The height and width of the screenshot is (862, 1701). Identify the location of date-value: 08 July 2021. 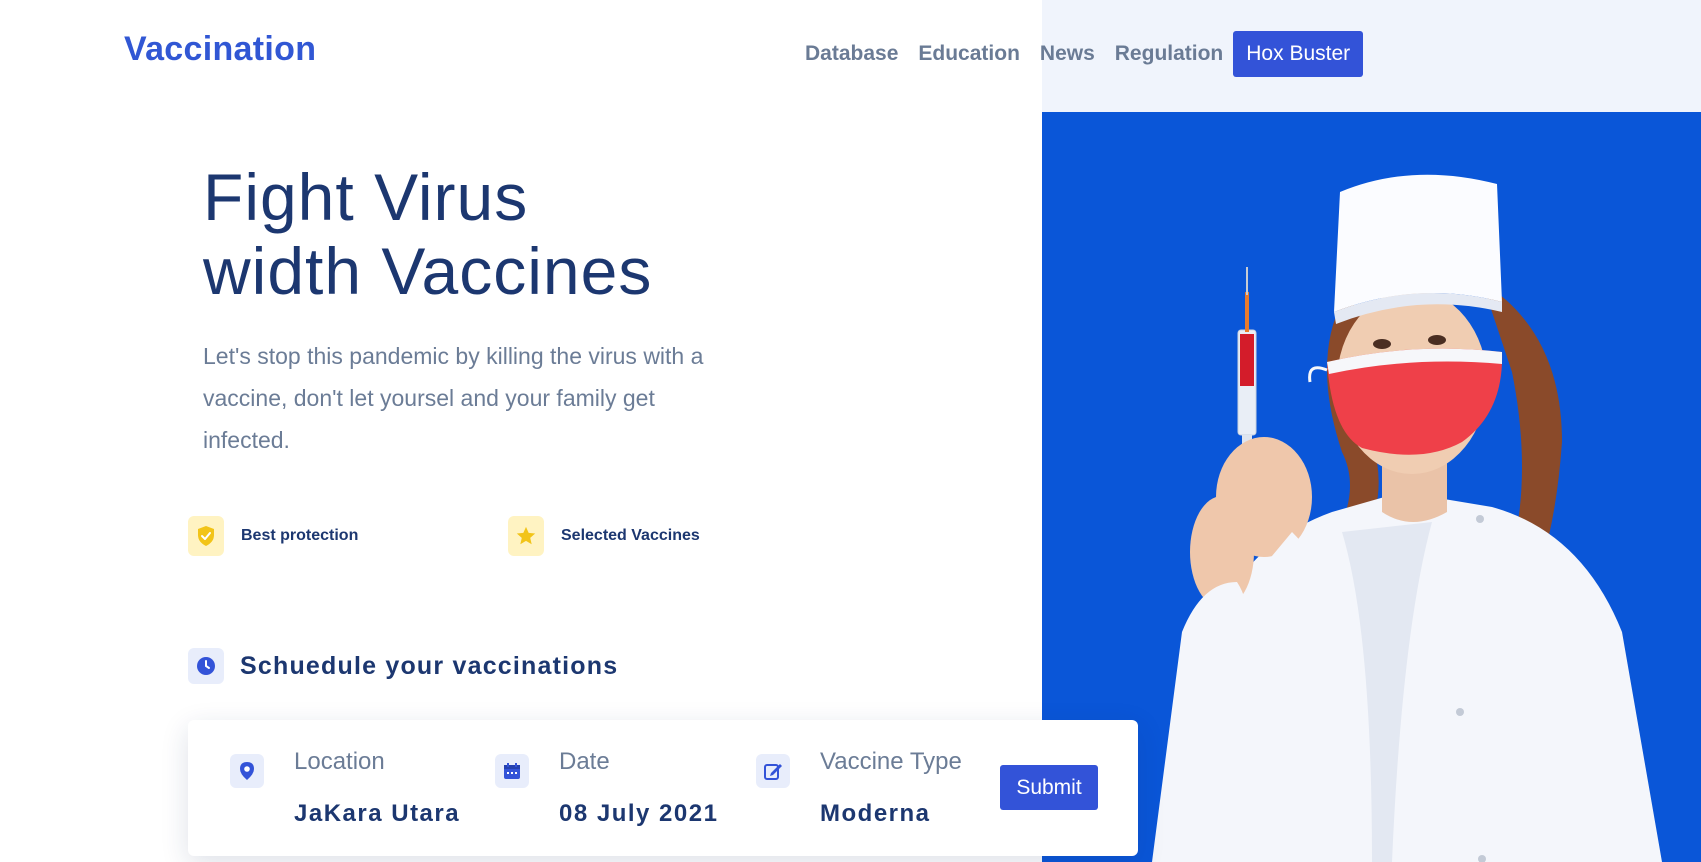
(638, 814).